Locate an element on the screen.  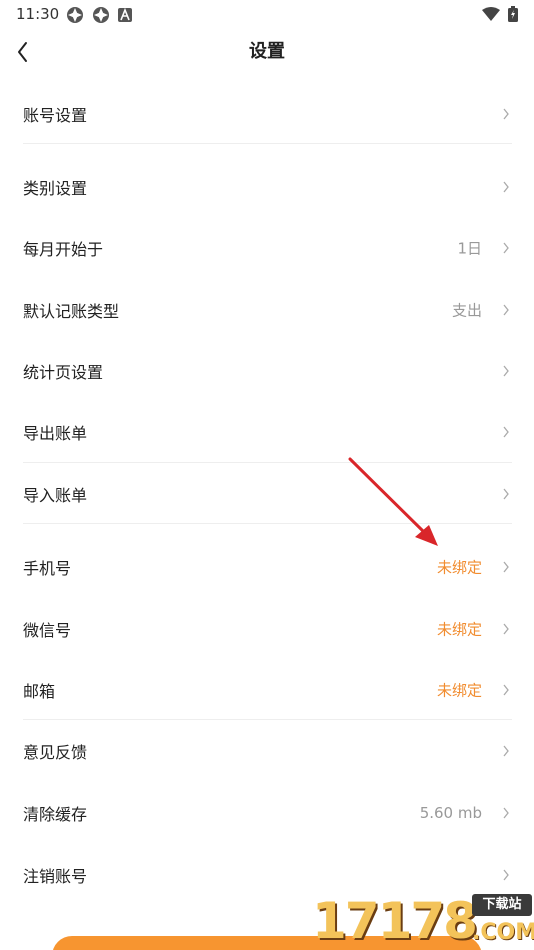
settings-row-export: 导出账单 is located at coordinates (267, 431).